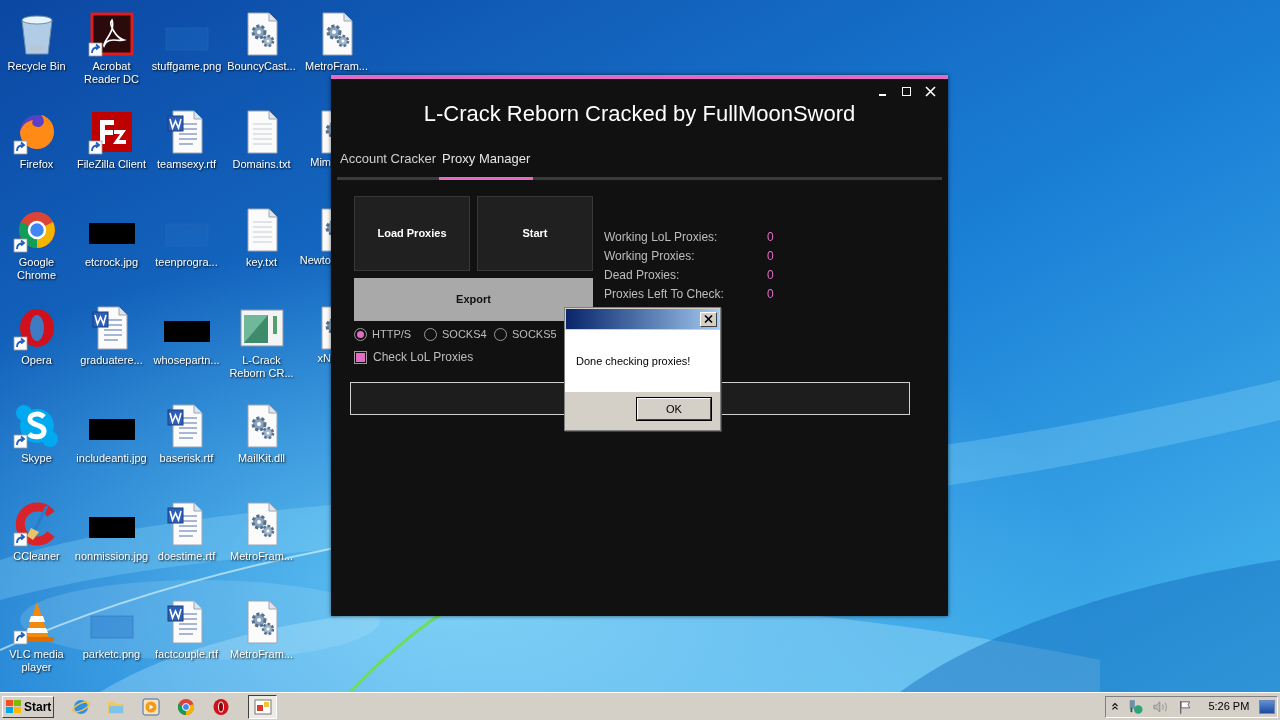 The image size is (1280, 720). I want to click on stat-label: Dead Proxies:, so click(642, 275).